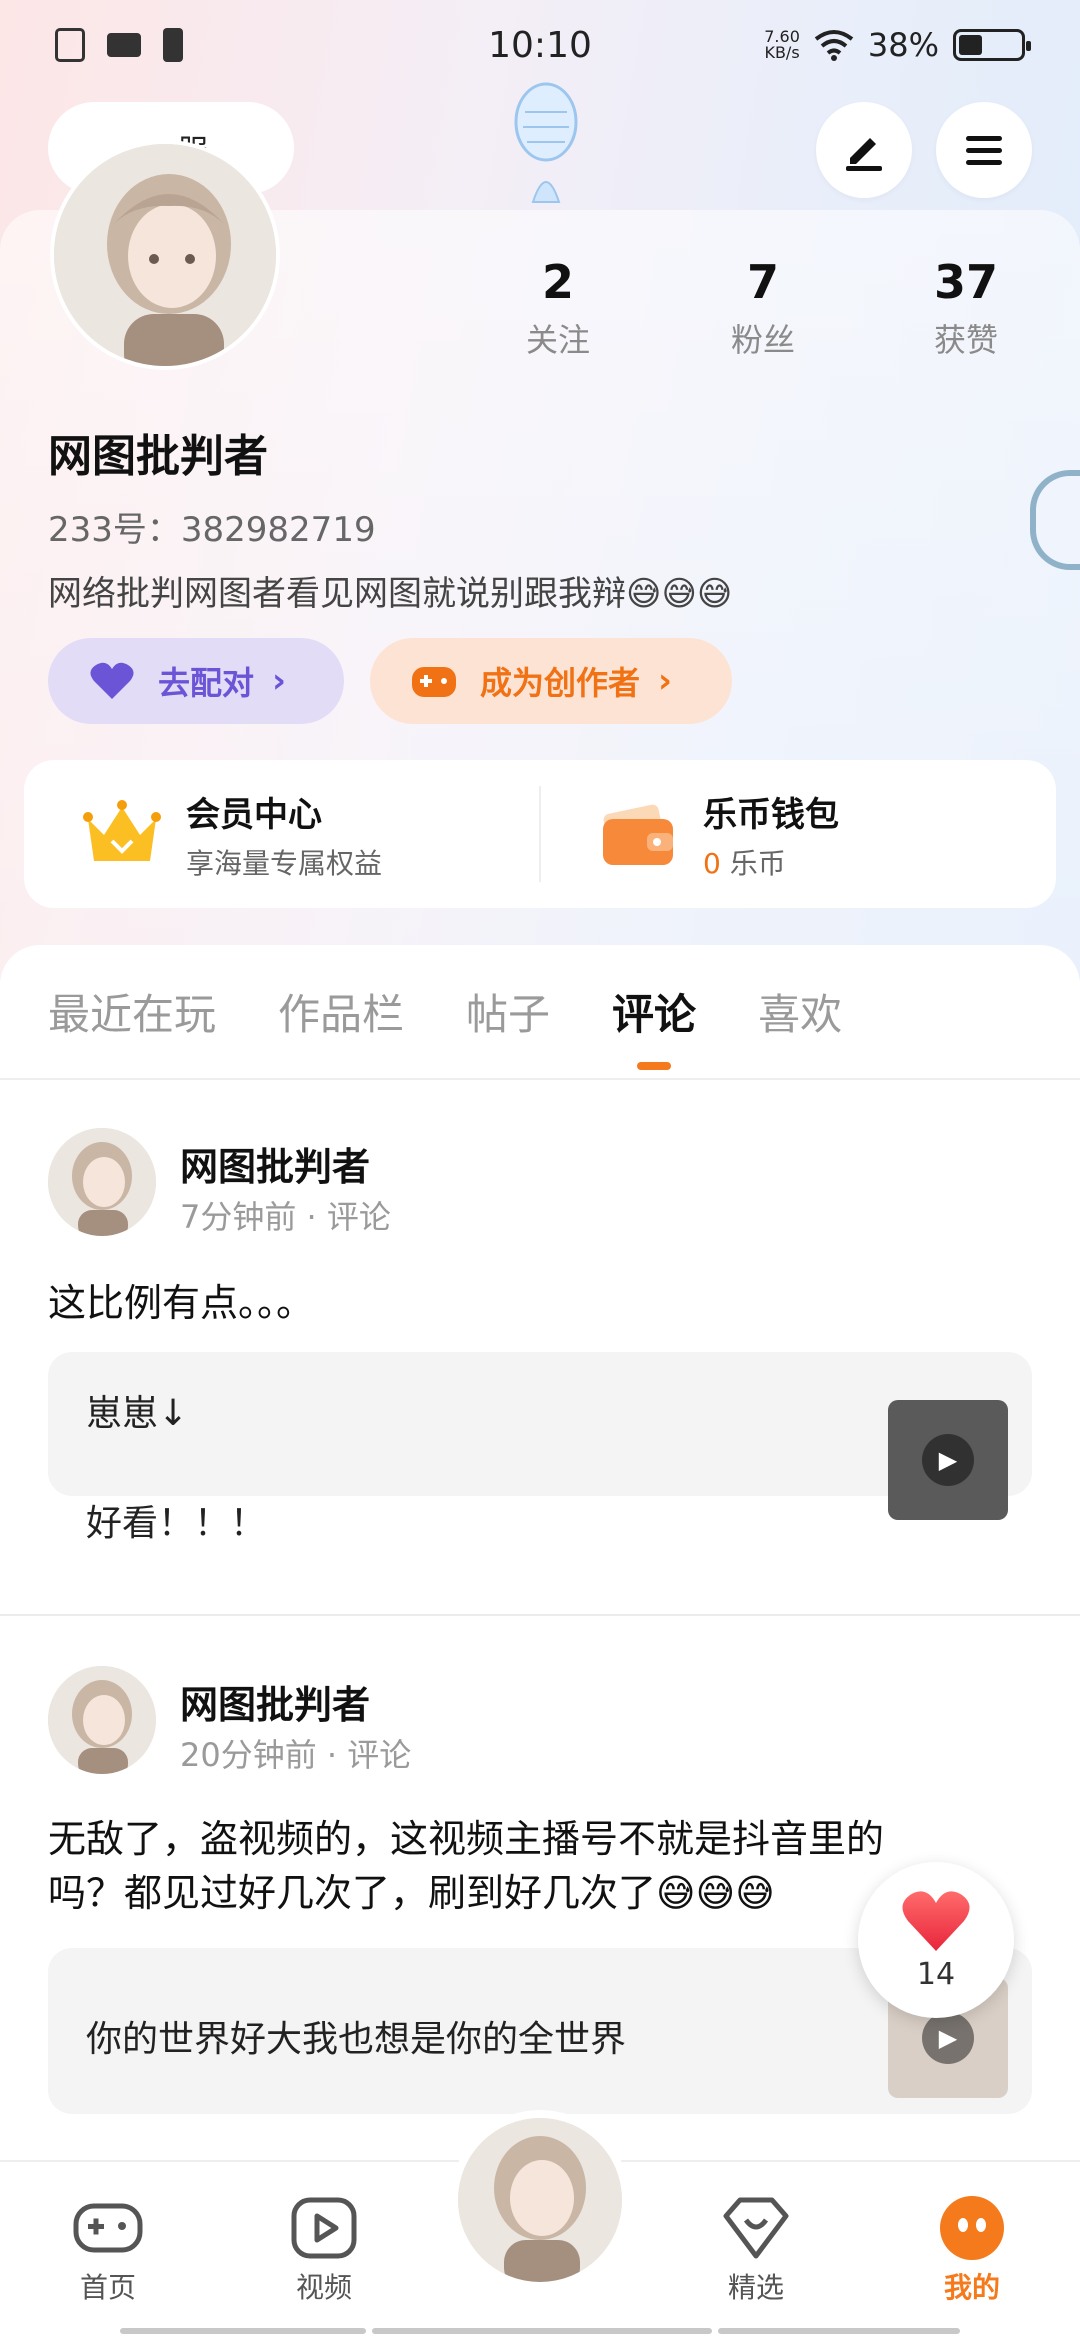  I want to click on stat-label: 获赞, so click(965, 340).